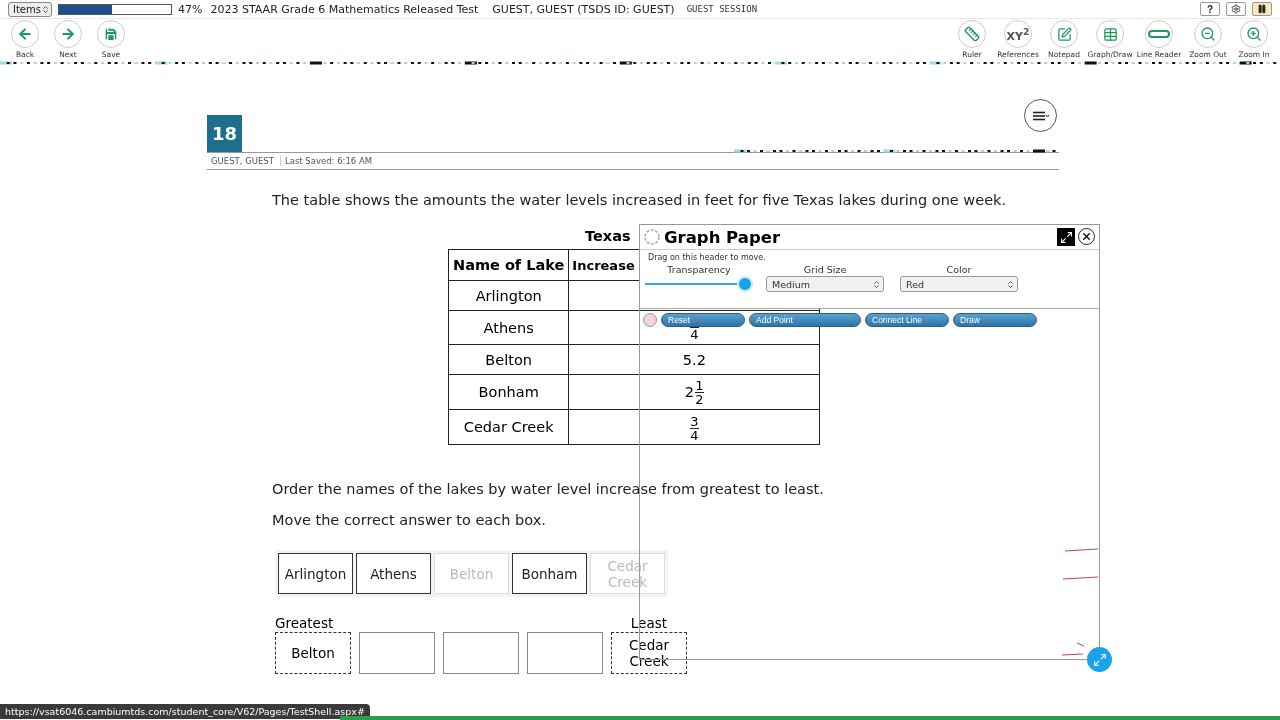  Describe the element at coordinates (313, 653) in the screenshot. I see `answer-slot: Belton` at that location.